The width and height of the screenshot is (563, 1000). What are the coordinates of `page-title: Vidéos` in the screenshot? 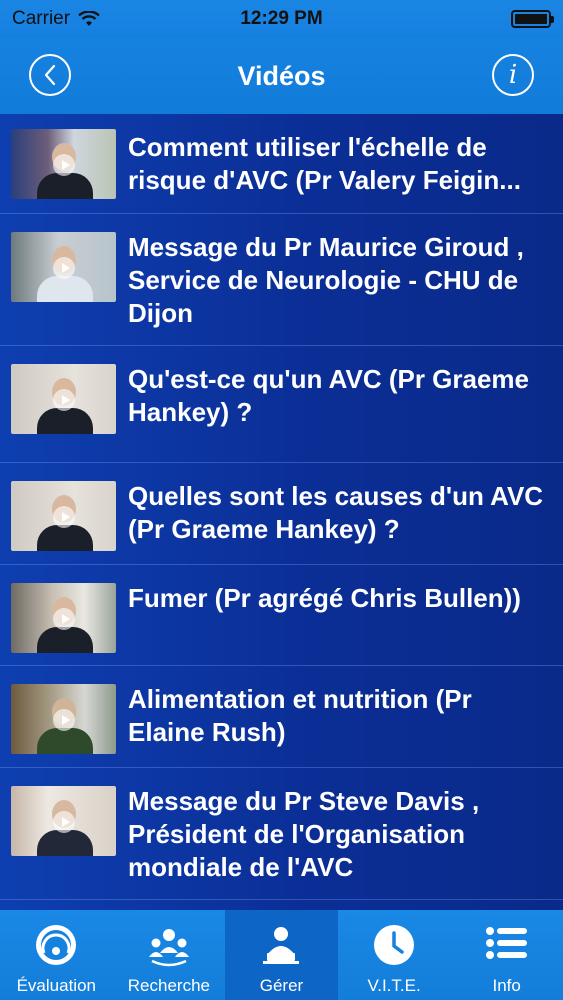 It's located at (281, 75).